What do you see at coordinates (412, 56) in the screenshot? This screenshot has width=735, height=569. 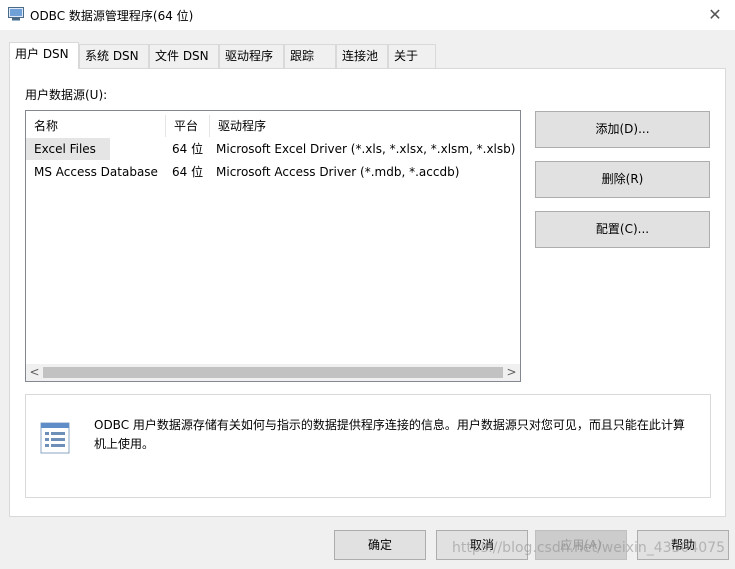 I see `tab-about: 关于` at bounding box center [412, 56].